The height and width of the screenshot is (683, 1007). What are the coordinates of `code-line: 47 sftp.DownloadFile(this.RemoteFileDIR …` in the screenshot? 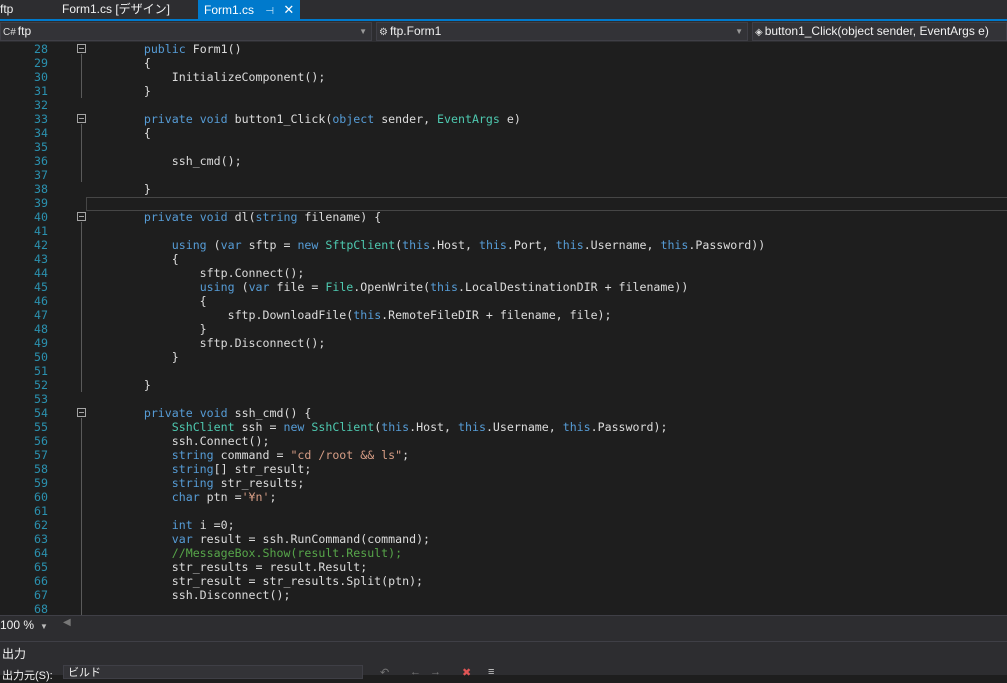 It's located at (503, 315).